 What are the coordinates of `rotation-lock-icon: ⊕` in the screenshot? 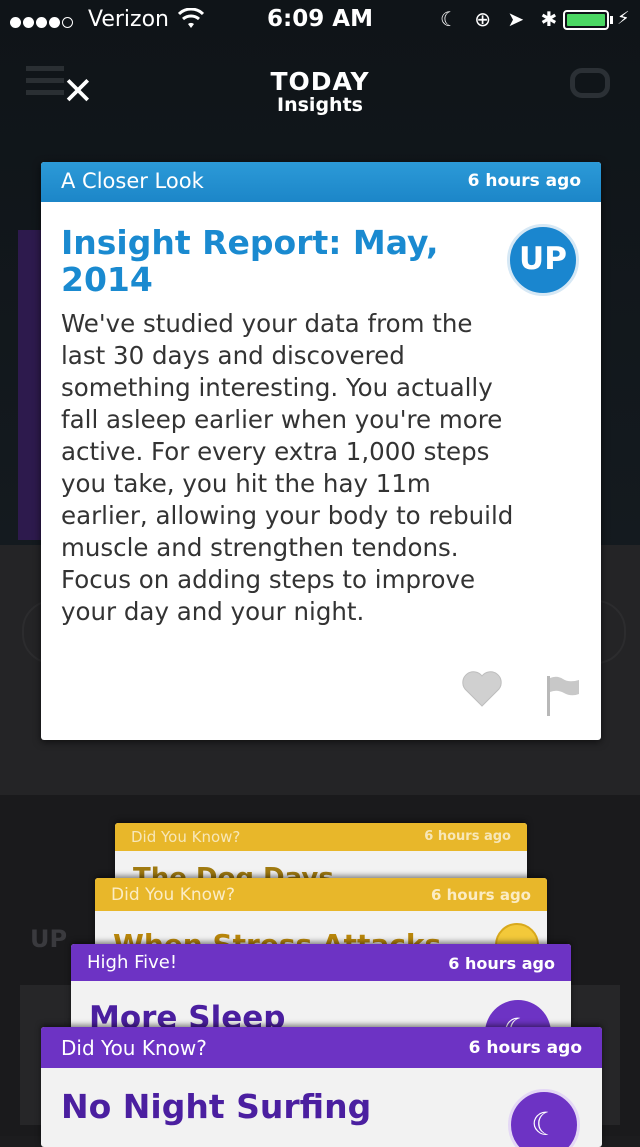 It's located at (483, 19).